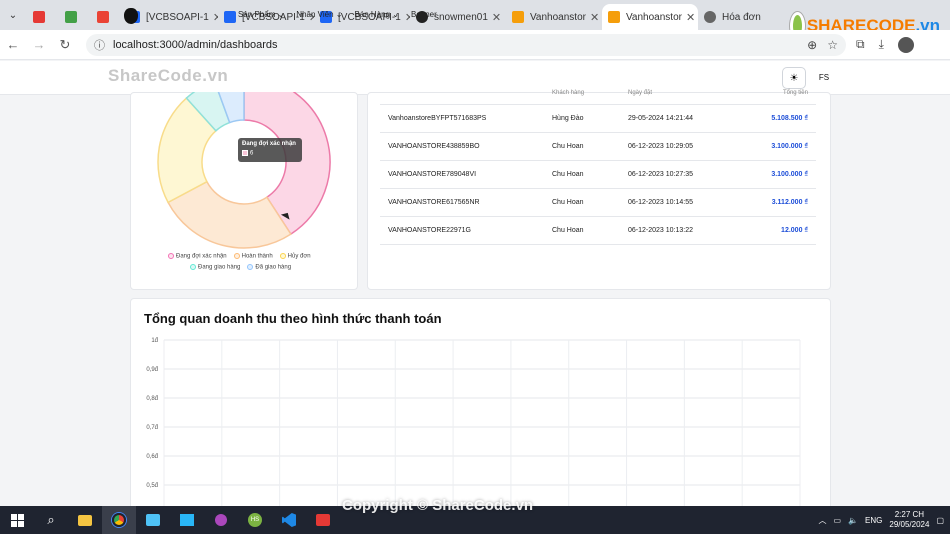  What do you see at coordinates (462, 118) in the screenshot?
I see `order-code: VanhoanstoreBYFPT571683PS` at bounding box center [462, 118].